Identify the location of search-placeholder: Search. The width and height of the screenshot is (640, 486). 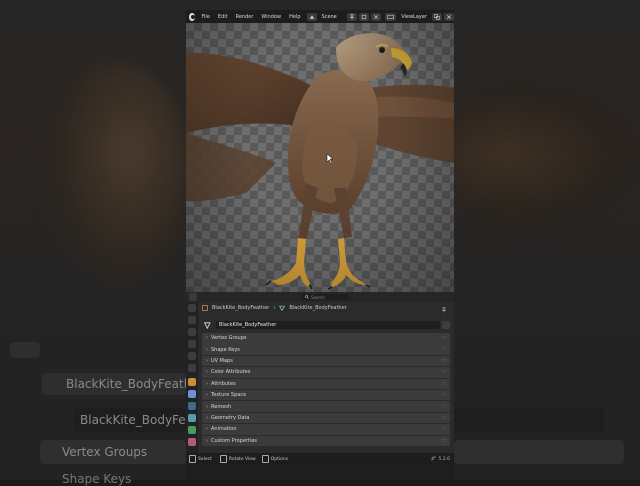
(318, 297).